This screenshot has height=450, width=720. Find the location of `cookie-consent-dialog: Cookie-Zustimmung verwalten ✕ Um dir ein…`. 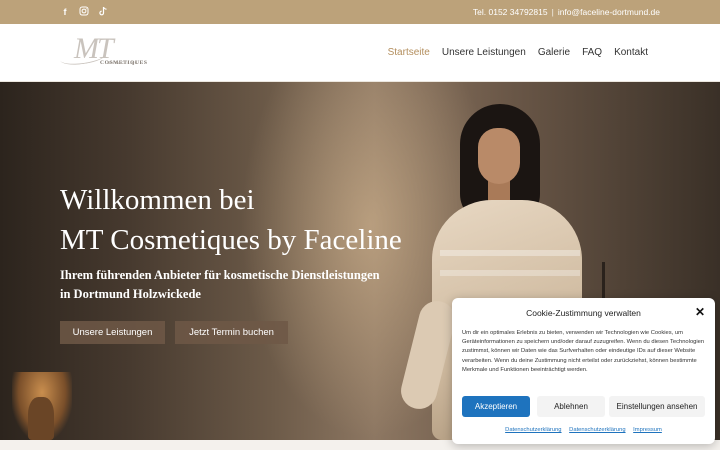

cookie-consent-dialog: Cookie-Zustimmung verwalten ✕ Um dir ein… is located at coordinates (583, 371).